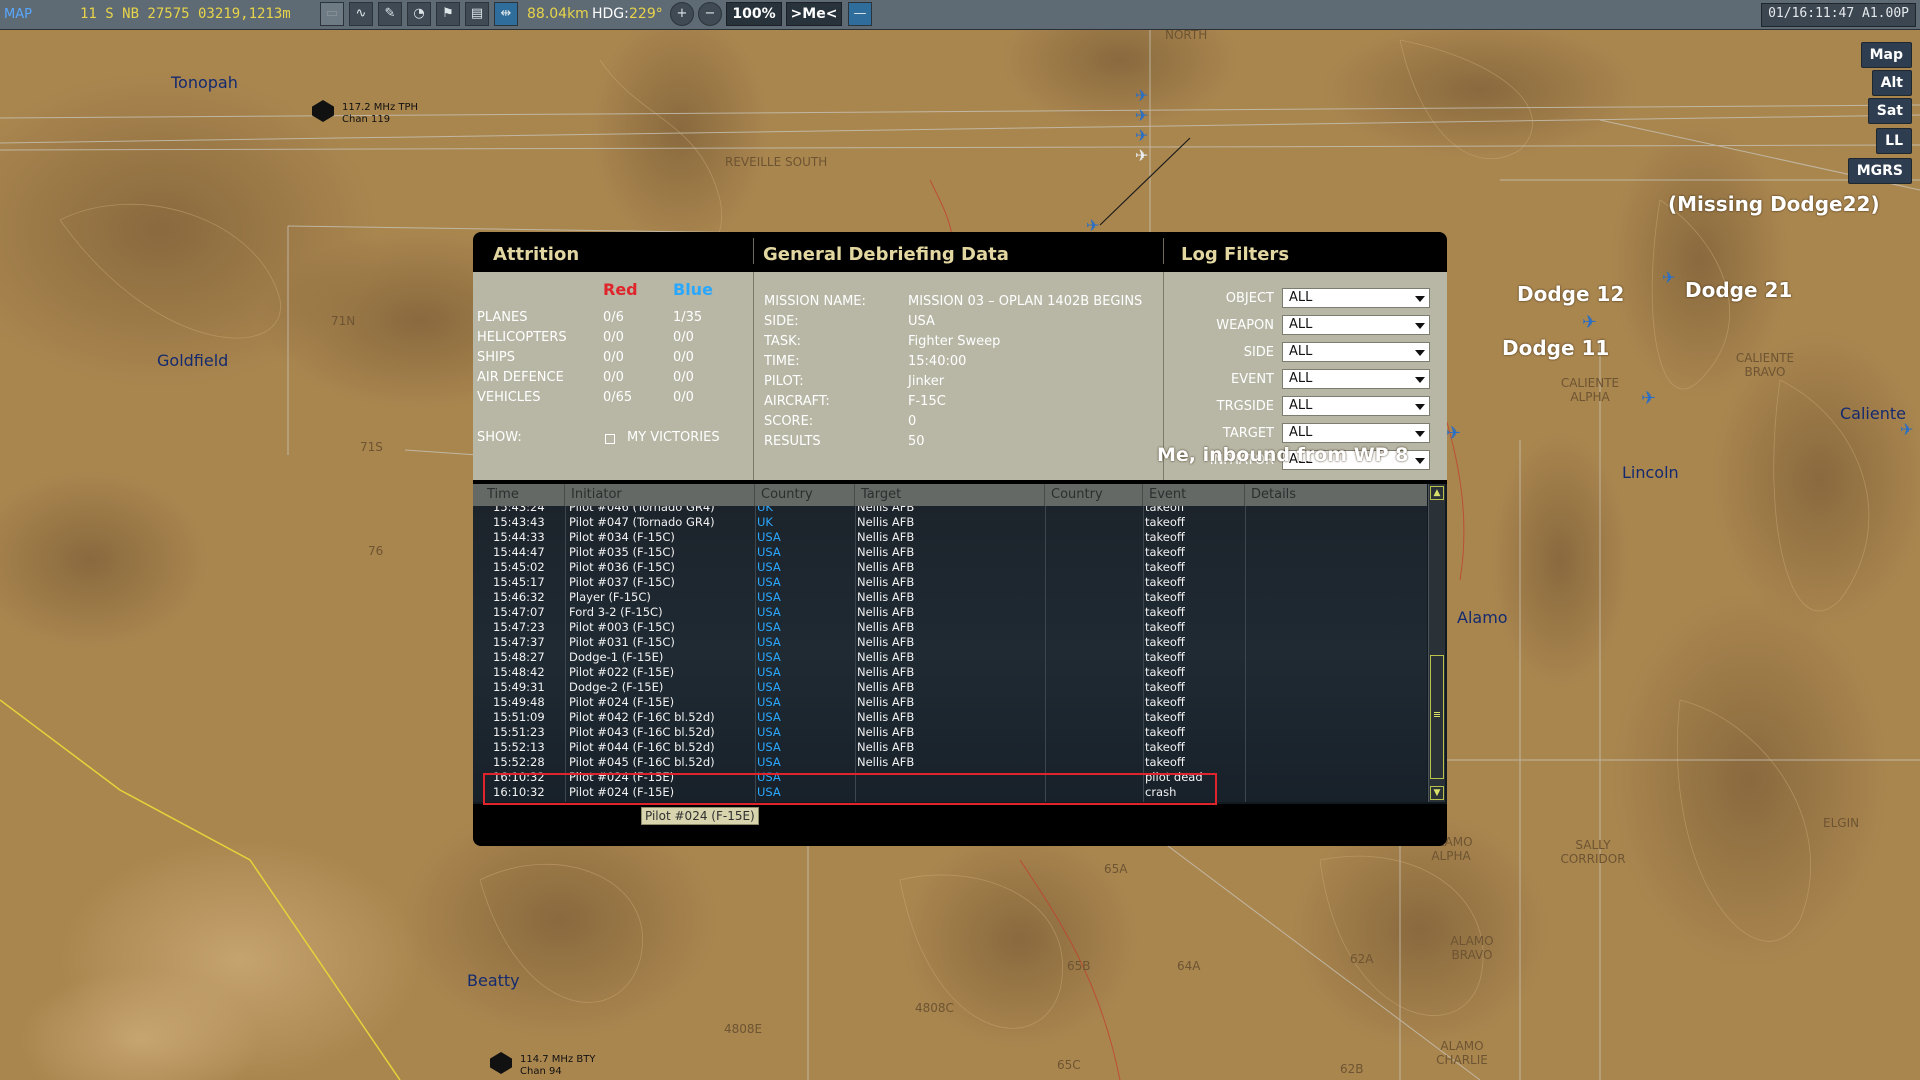 The height and width of the screenshot is (1080, 1920). What do you see at coordinates (1556, 348) in the screenshot?
I see `annotation-dodge11: Dodge 11` at bounding box center [1556, 348].